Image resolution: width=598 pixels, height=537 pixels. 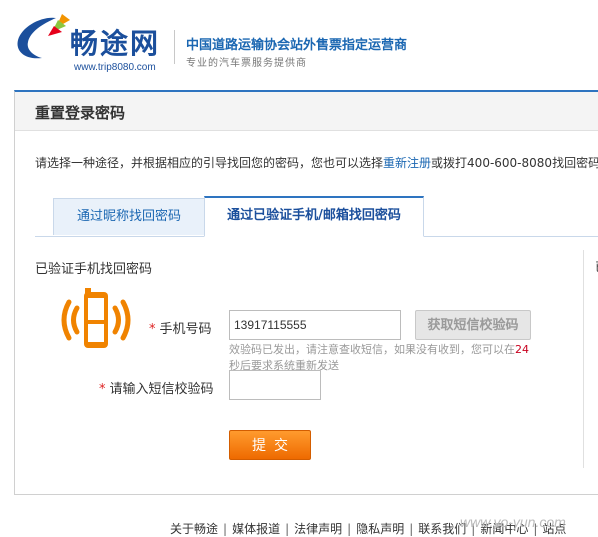 What do you see at coordinates (315, 325) in the screenshot?
I see `phone-input` at bounding box center [315, 325].